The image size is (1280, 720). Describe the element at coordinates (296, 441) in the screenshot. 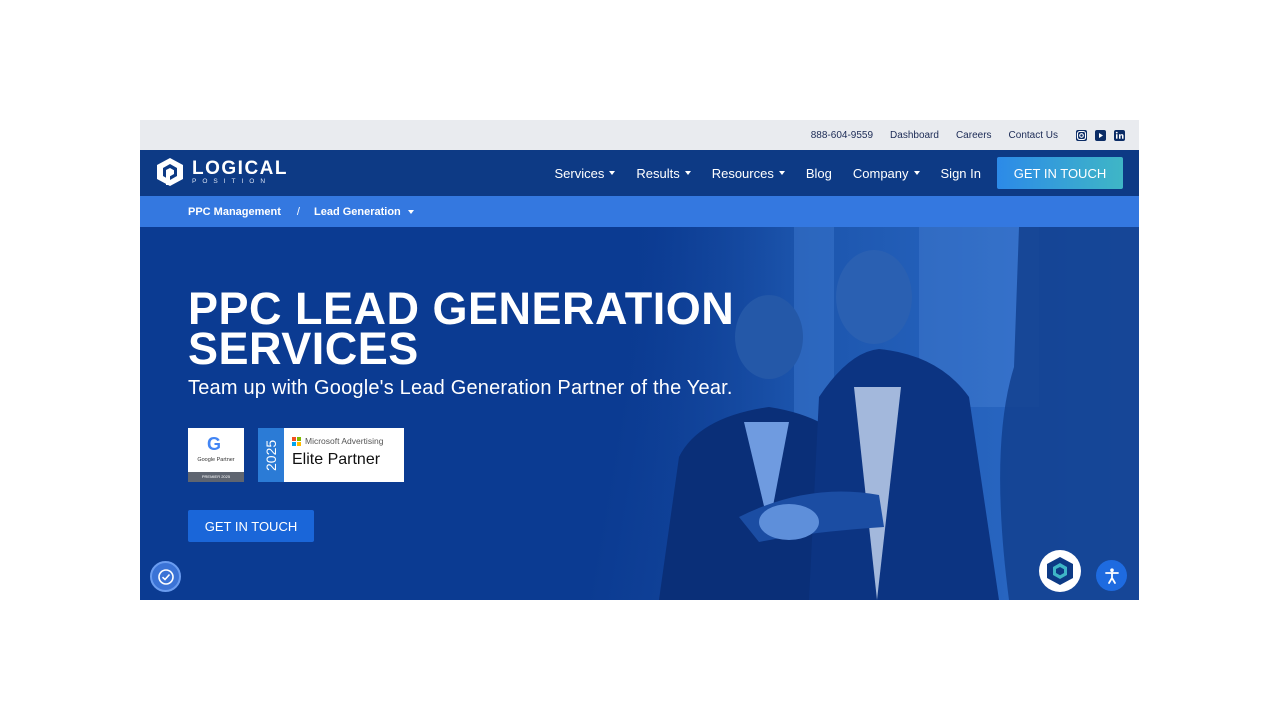

I see `microsoft-logo-icon` at that location.